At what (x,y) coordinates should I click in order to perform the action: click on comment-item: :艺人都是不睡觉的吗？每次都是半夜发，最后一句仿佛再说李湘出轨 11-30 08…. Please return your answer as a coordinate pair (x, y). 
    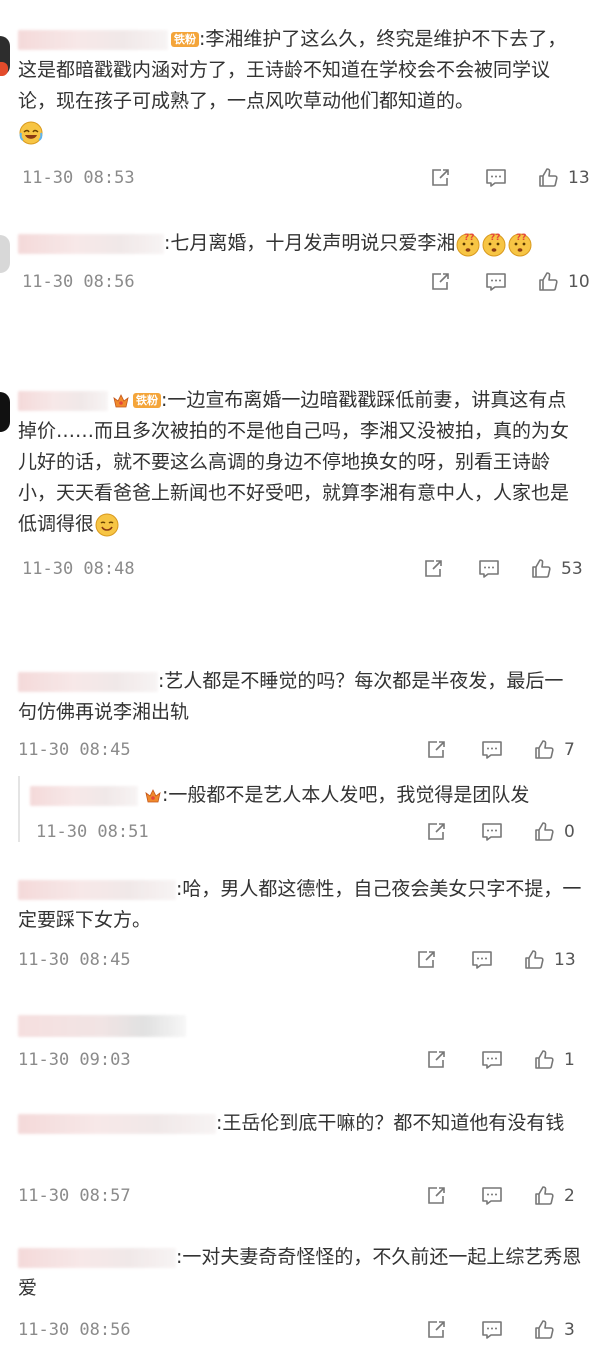
    Looking at the image, I should click on (300, 714).